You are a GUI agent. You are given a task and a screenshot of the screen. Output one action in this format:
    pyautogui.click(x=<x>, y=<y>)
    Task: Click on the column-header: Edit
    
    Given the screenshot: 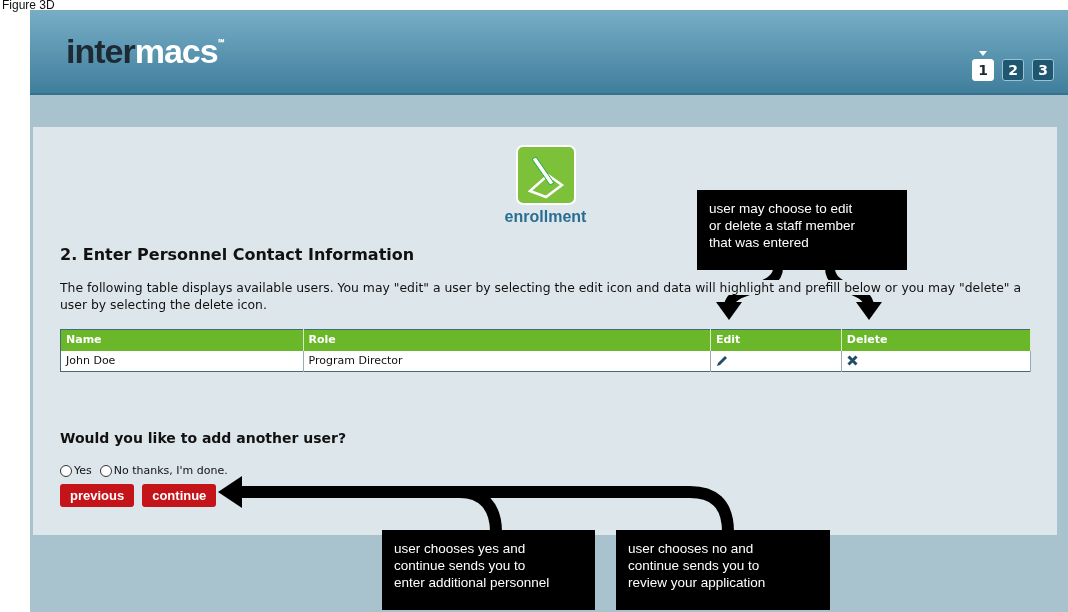 What is the action you would take?
    pyautogui.click(x=776, y=340)
    